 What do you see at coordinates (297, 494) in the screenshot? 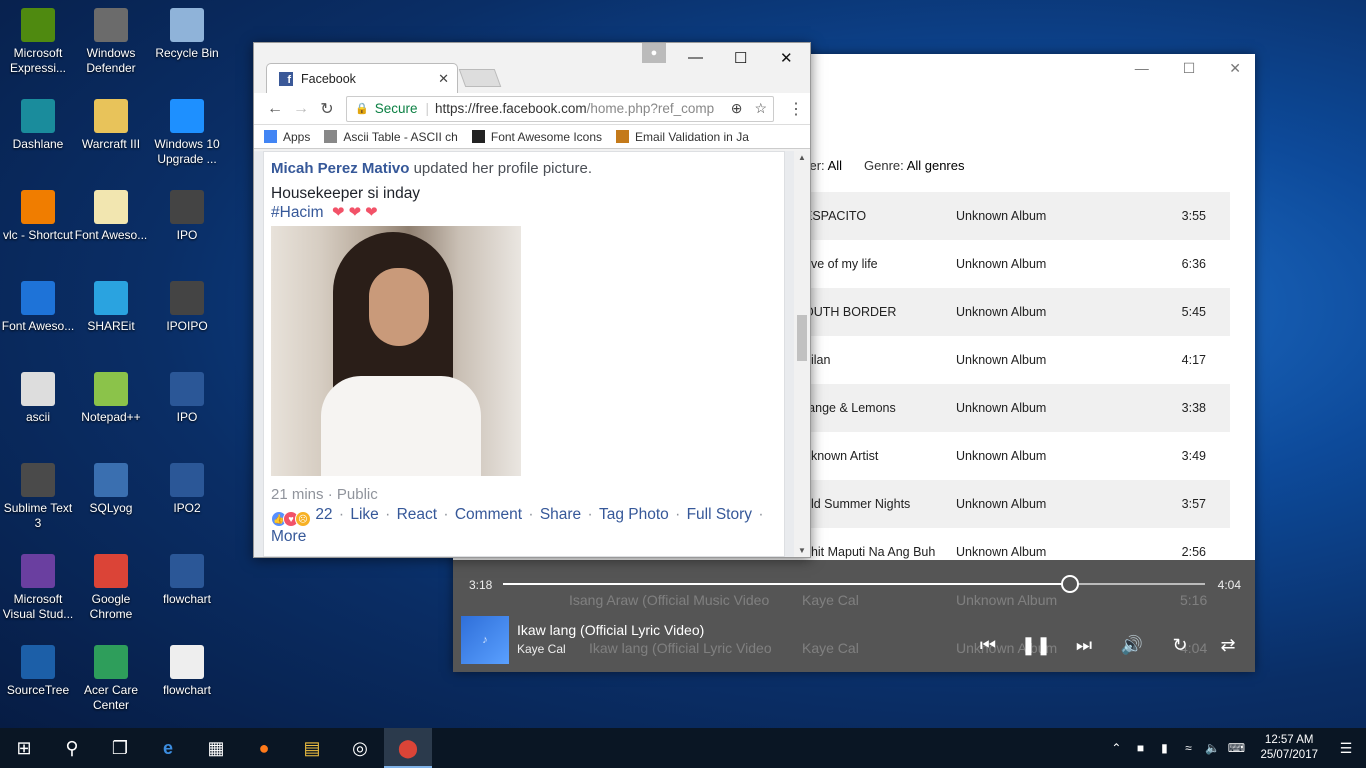
I see `post-time: 21 mins` at bounding box center [297, 494].